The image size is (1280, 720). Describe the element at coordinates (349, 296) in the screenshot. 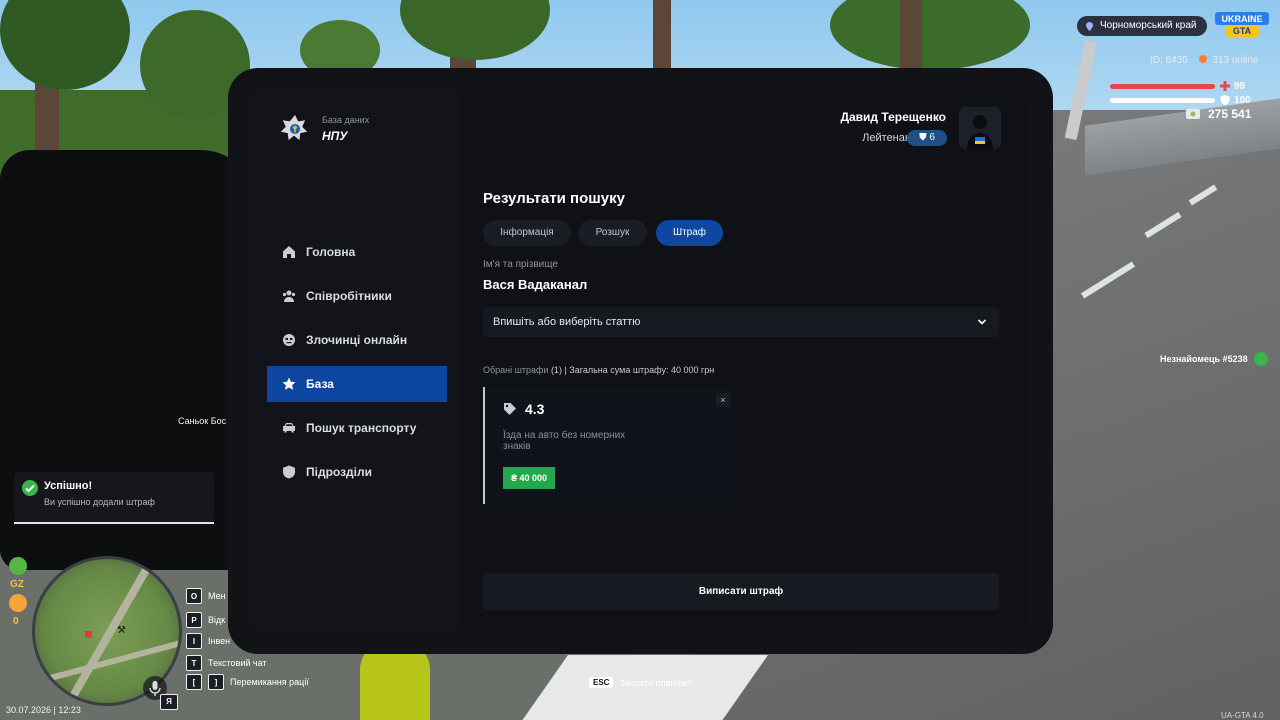

I see `sidebar-item-label: Співробітники` at that location.